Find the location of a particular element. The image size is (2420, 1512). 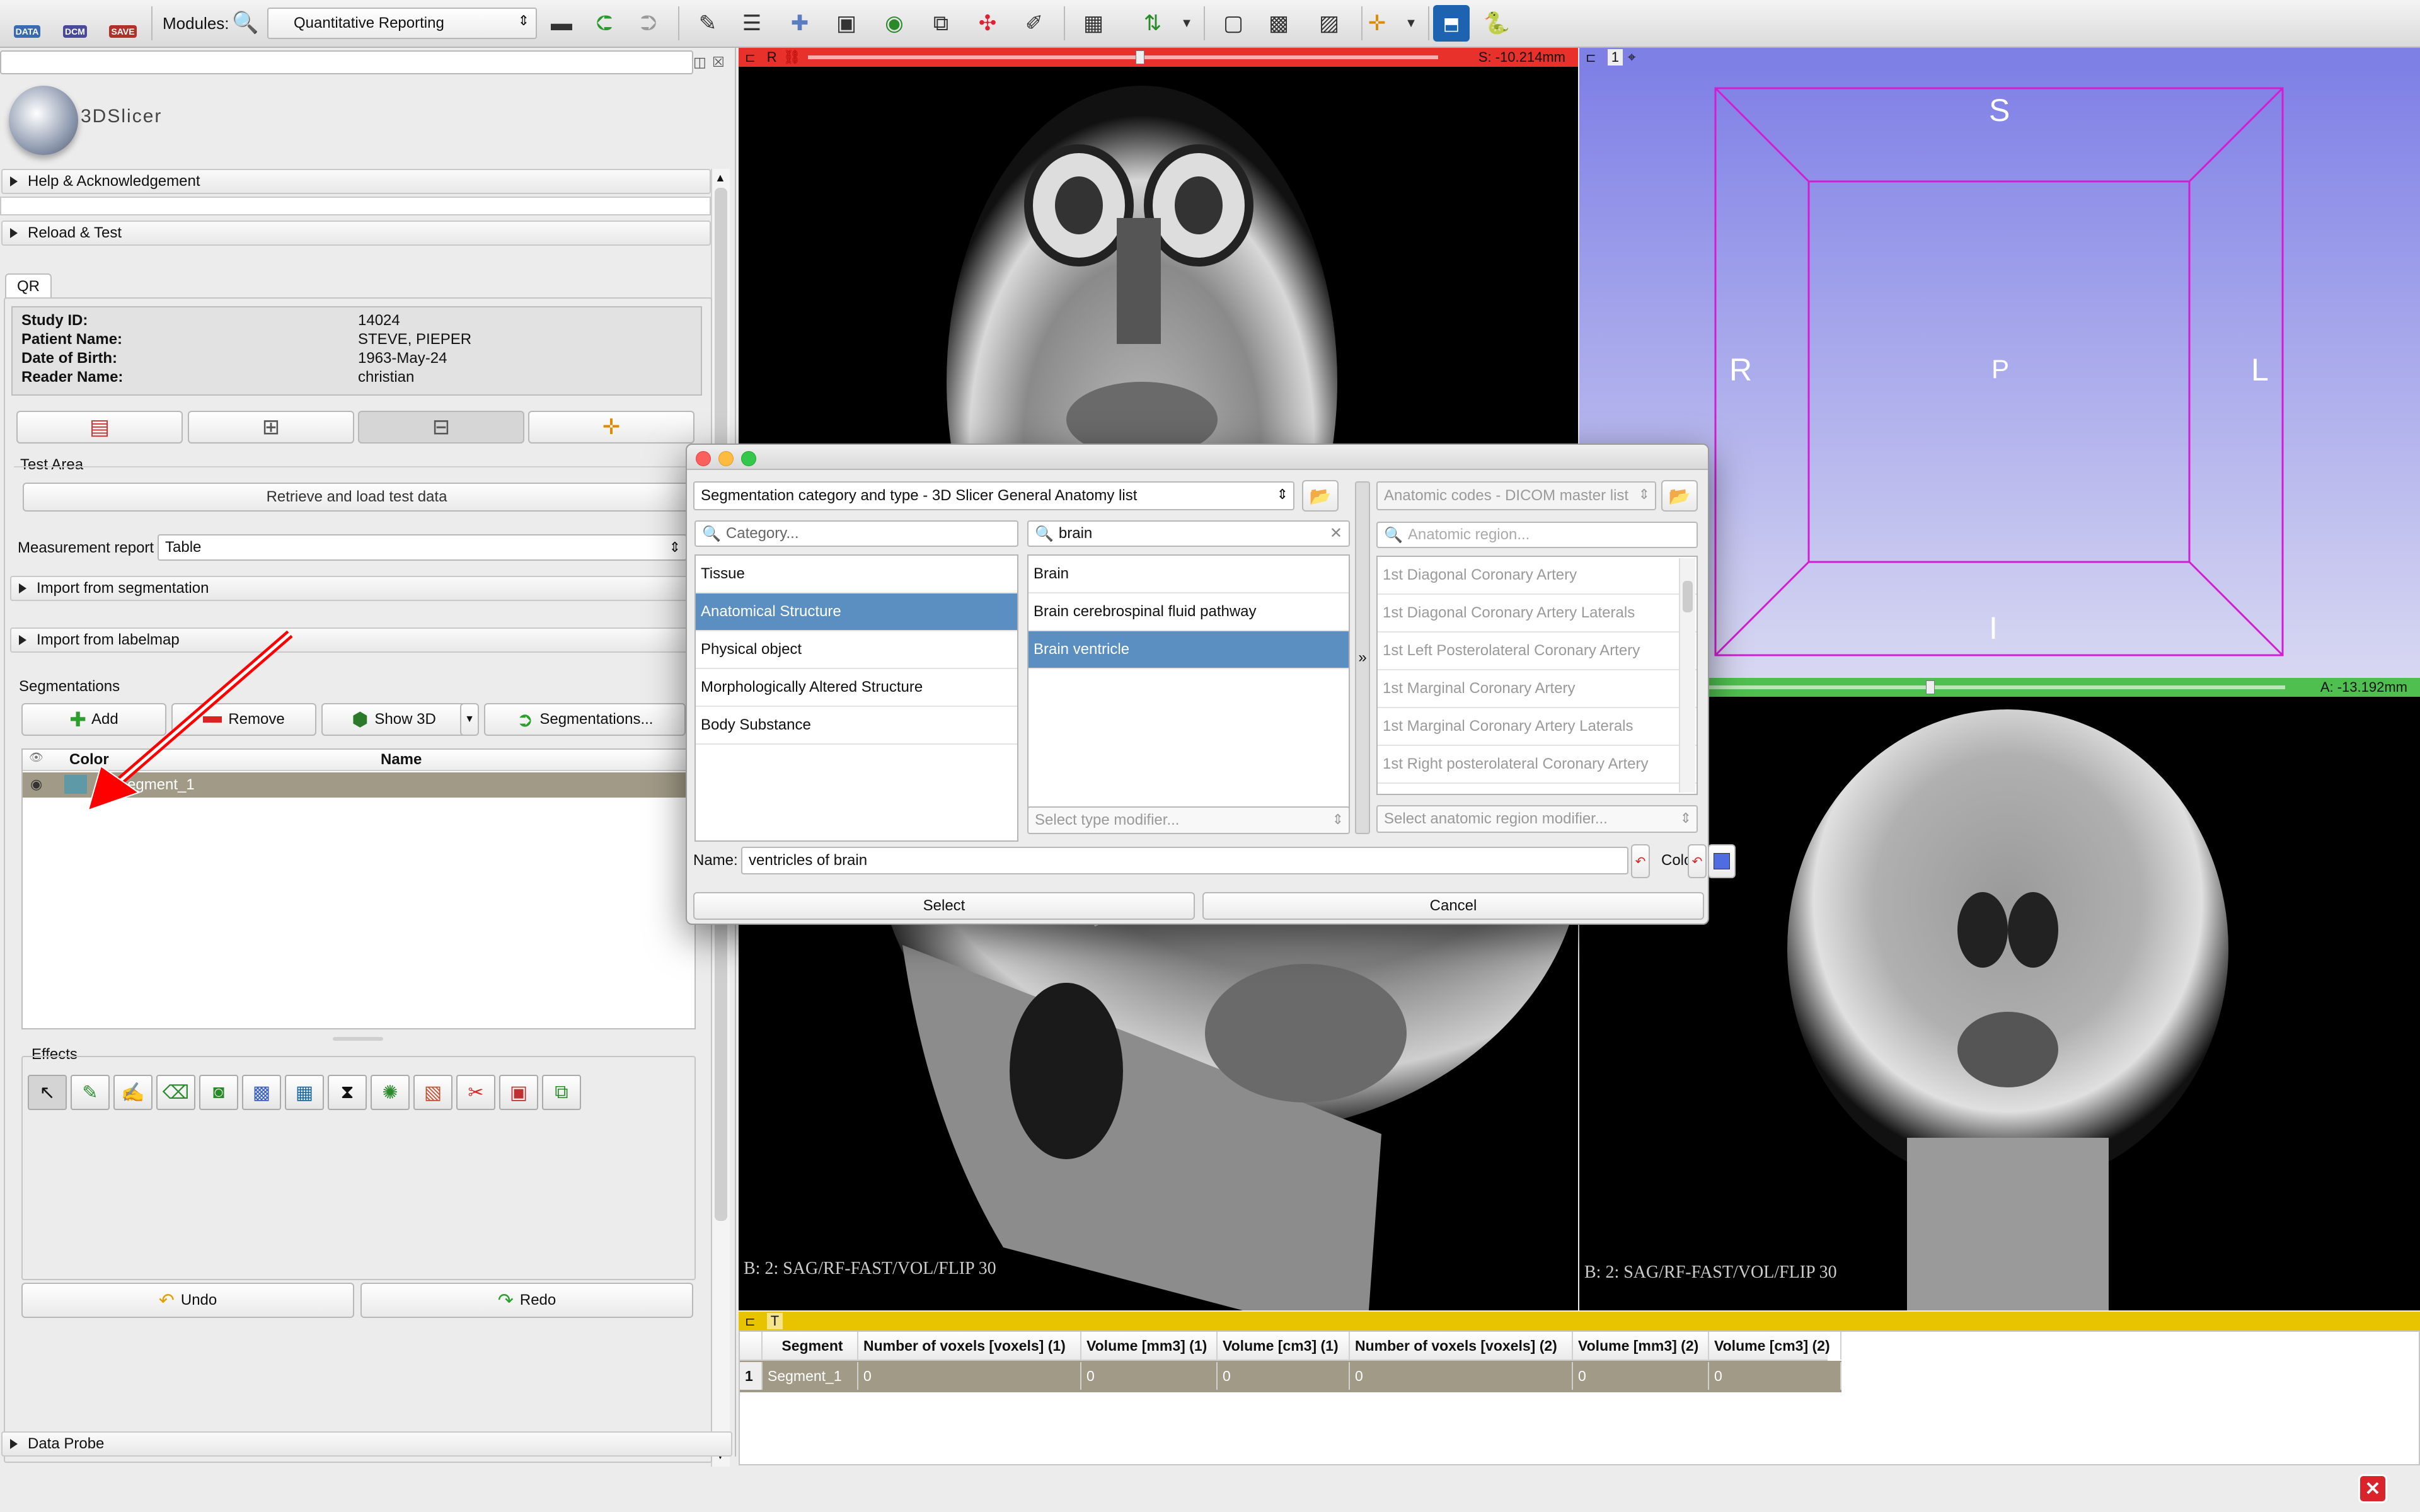

list-item: Tissue is located at coordinates (857, 574).